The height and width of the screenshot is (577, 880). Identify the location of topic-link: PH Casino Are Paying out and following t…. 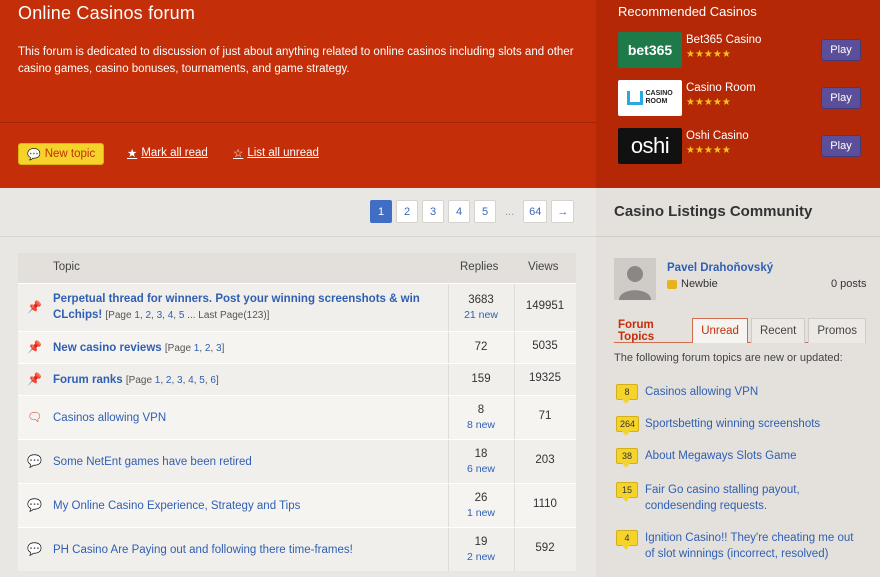
(248, 550).